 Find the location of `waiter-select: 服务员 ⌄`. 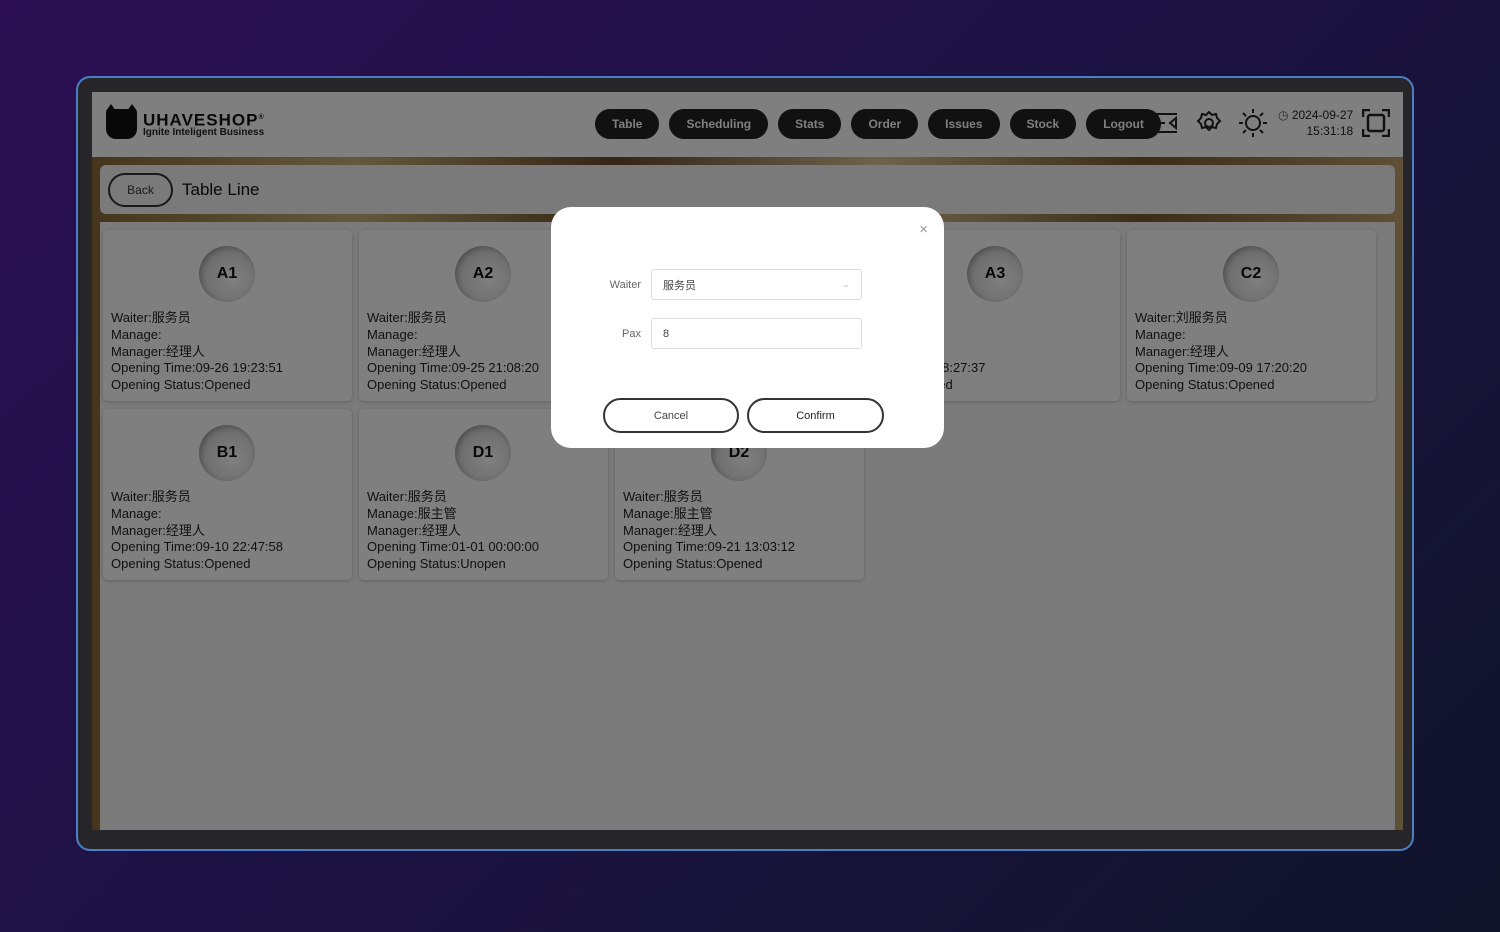

waiter-select: 服务员 ⌄ is located at coordinates (756, 284).